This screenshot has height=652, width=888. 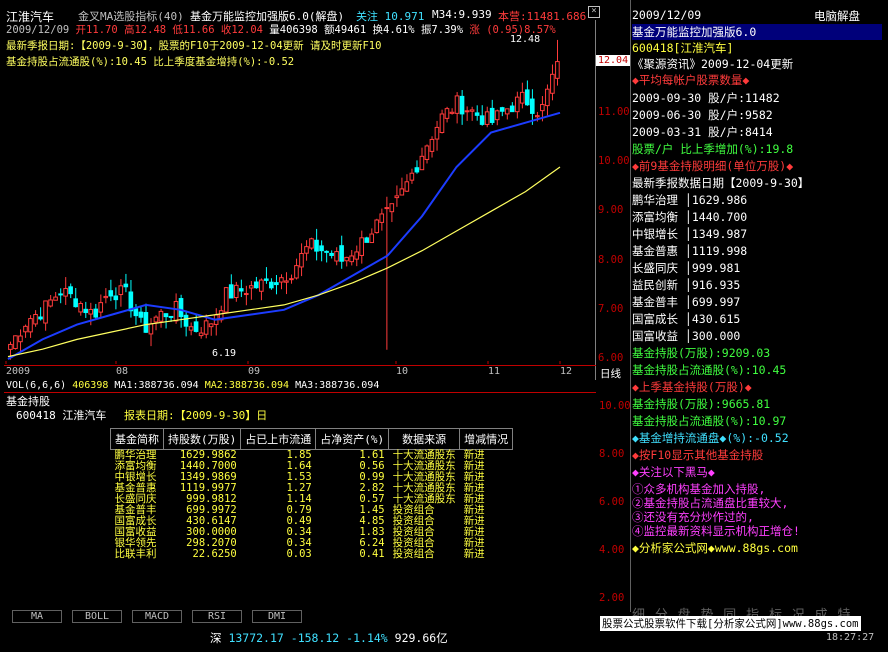 I want to click on panel-holders-2: 2009-06-30 股/户:9582, so click(x=702, y=115).